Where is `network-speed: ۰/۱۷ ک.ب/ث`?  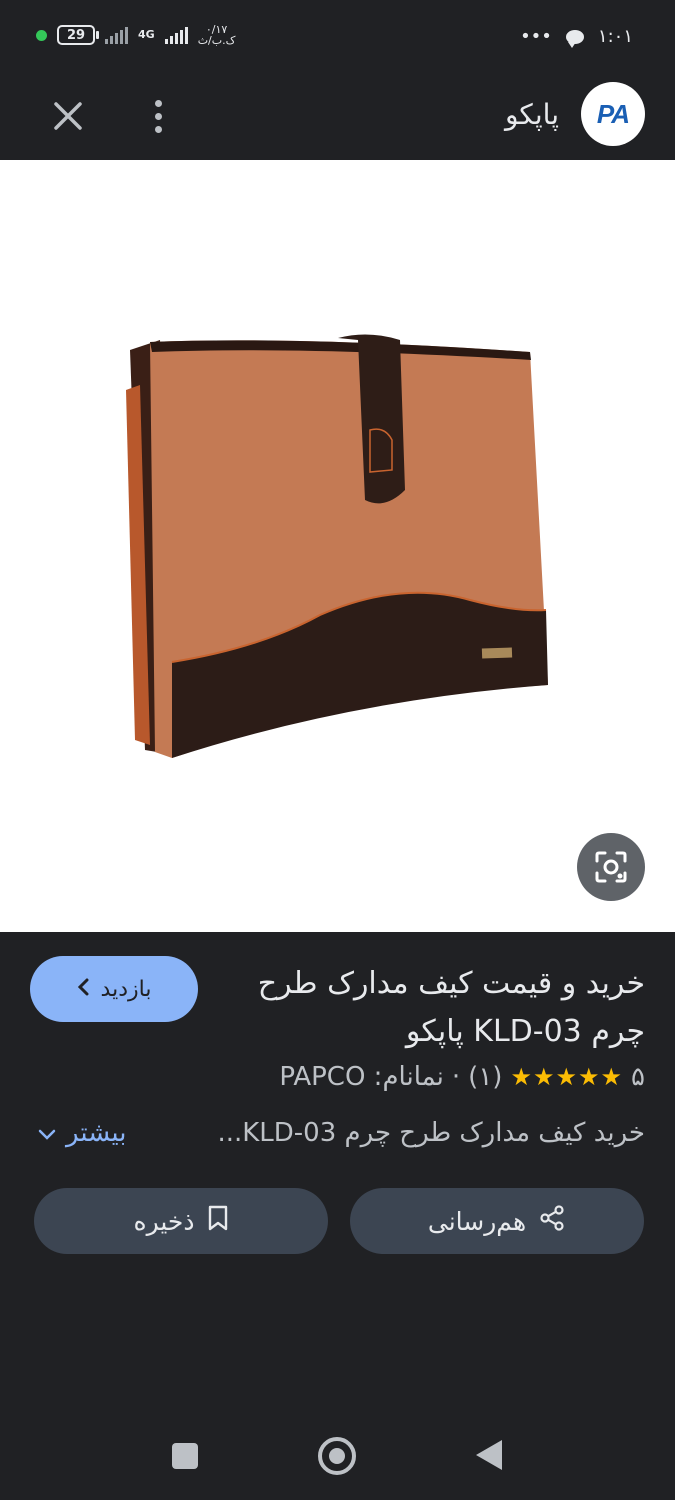 network-speed: ۰/۱۷ ک.ب/ث is located at coordinates (217, 35).